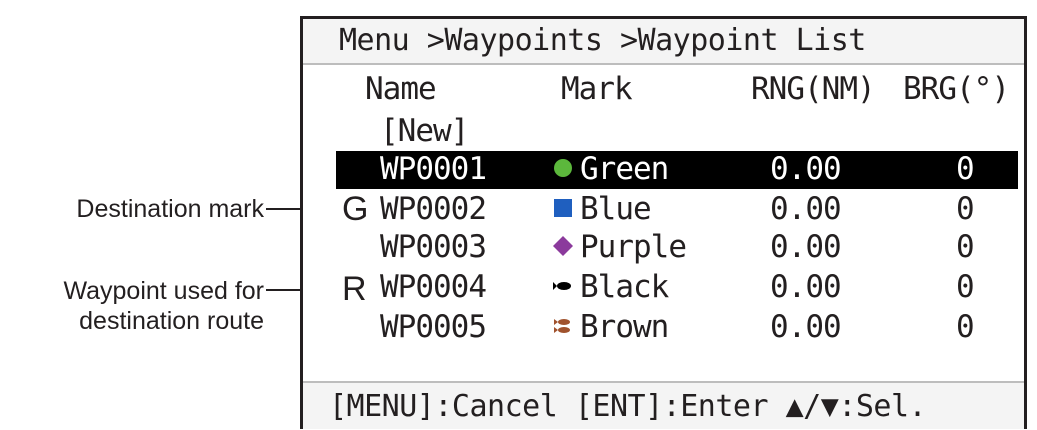 The width and height of the screenshot is (1037, 430). What do you see at coordinates (677, 210) in the screenshot?
I see `table-row: WP0002 Blue 0.00 0` at bounding box center [677, 210].